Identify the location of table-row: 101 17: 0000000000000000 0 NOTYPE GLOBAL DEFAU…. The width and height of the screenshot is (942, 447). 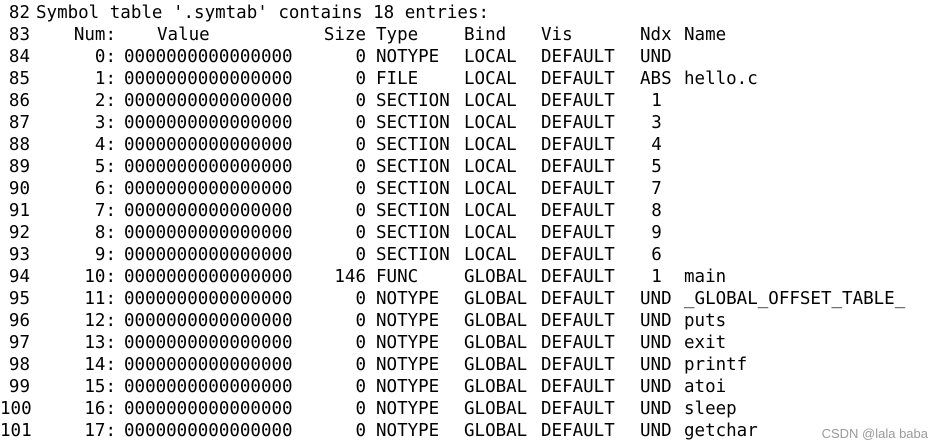
(471, 431).